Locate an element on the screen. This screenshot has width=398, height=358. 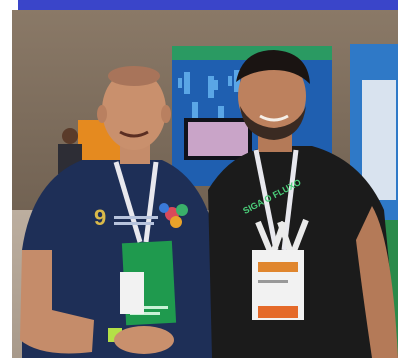
background-person-head is located at coordinates (70, 136).